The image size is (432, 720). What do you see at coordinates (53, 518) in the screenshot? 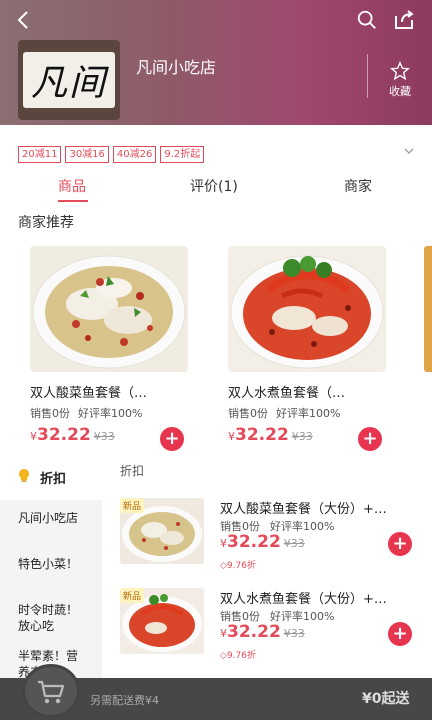
I see `sidebar-item: 凡间小吃店` at bounding box center [53, 518].